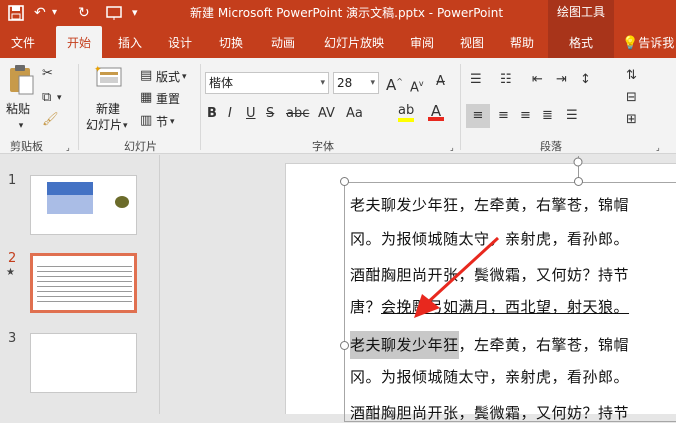 This screenshot has width=676, height=423. I want to click on star-icon: ★, so click(10, 272).